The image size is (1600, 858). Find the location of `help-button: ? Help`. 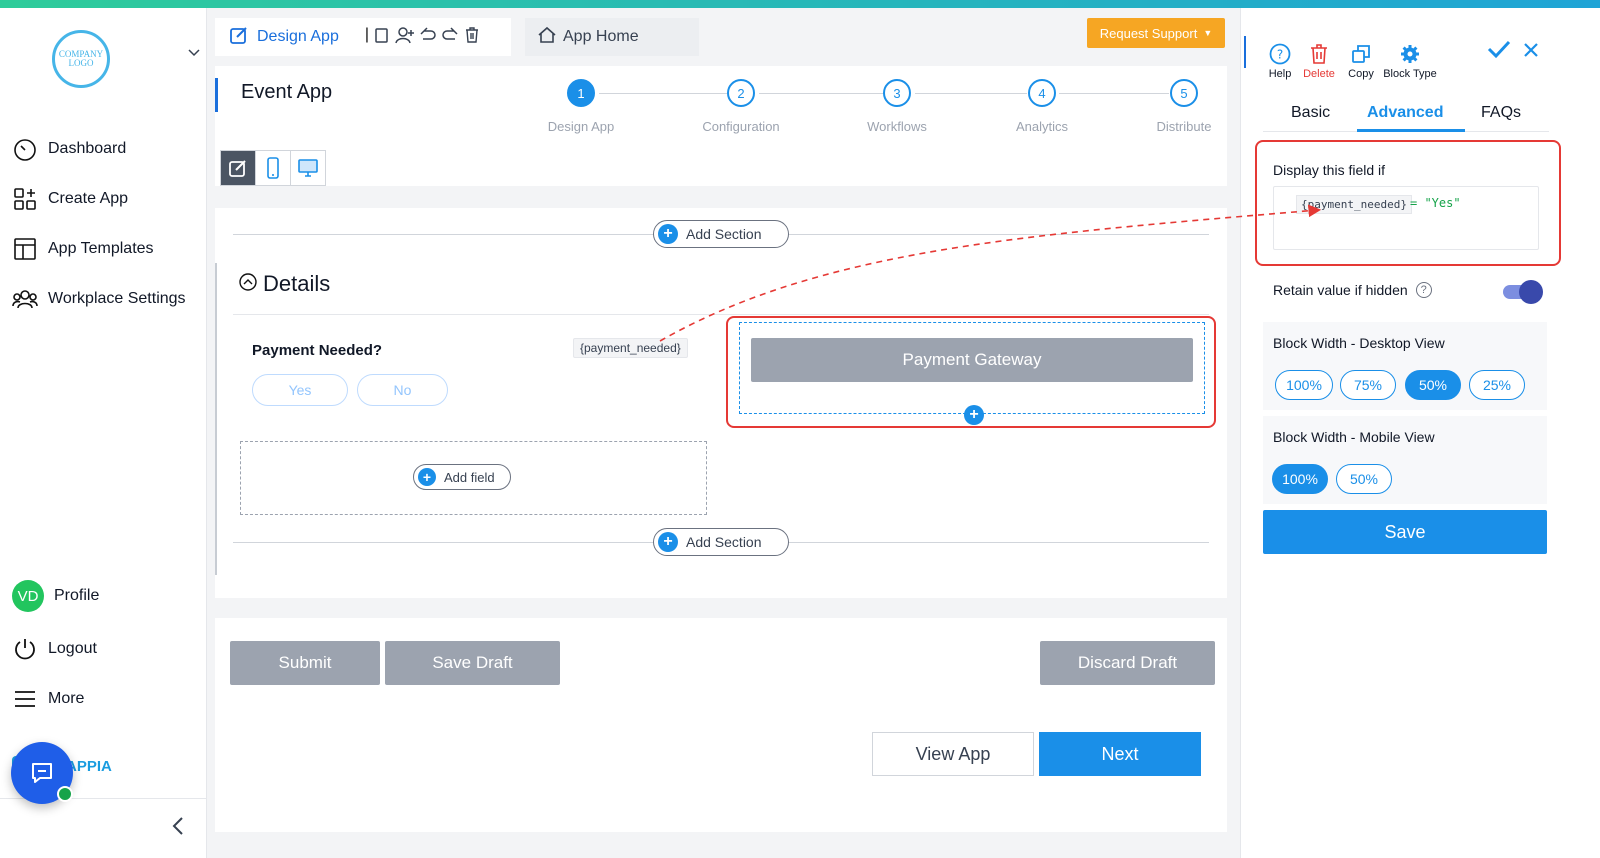

help-button: ? Help is located at coordinates (1280, 60).